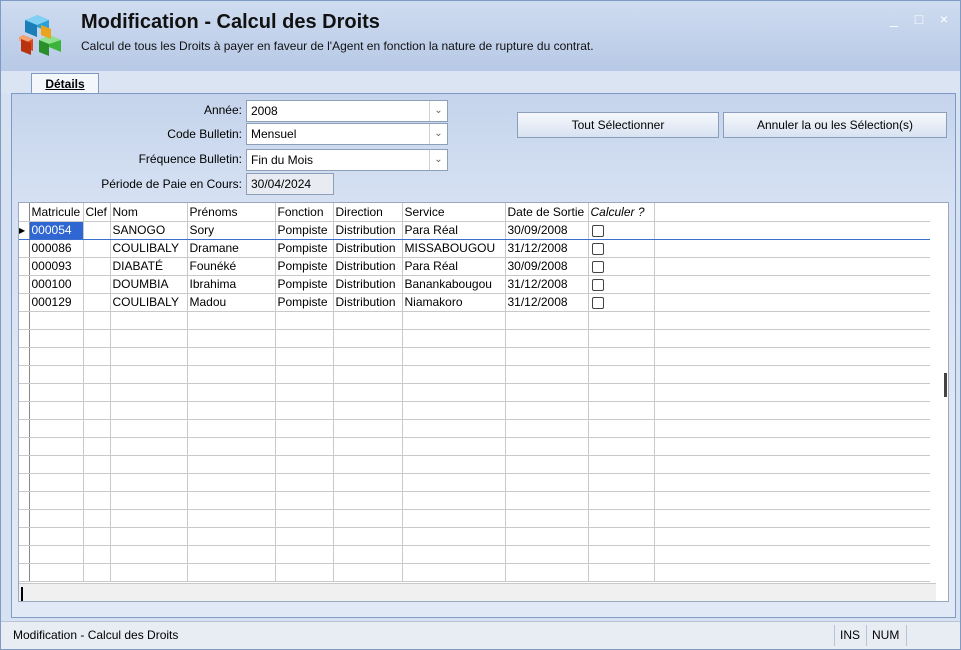 This screenshot has width=961, height=650. Describe the element at coordinates (231, 284) in the screenshot. I see `grid-cell: Ibrahima` at that location.